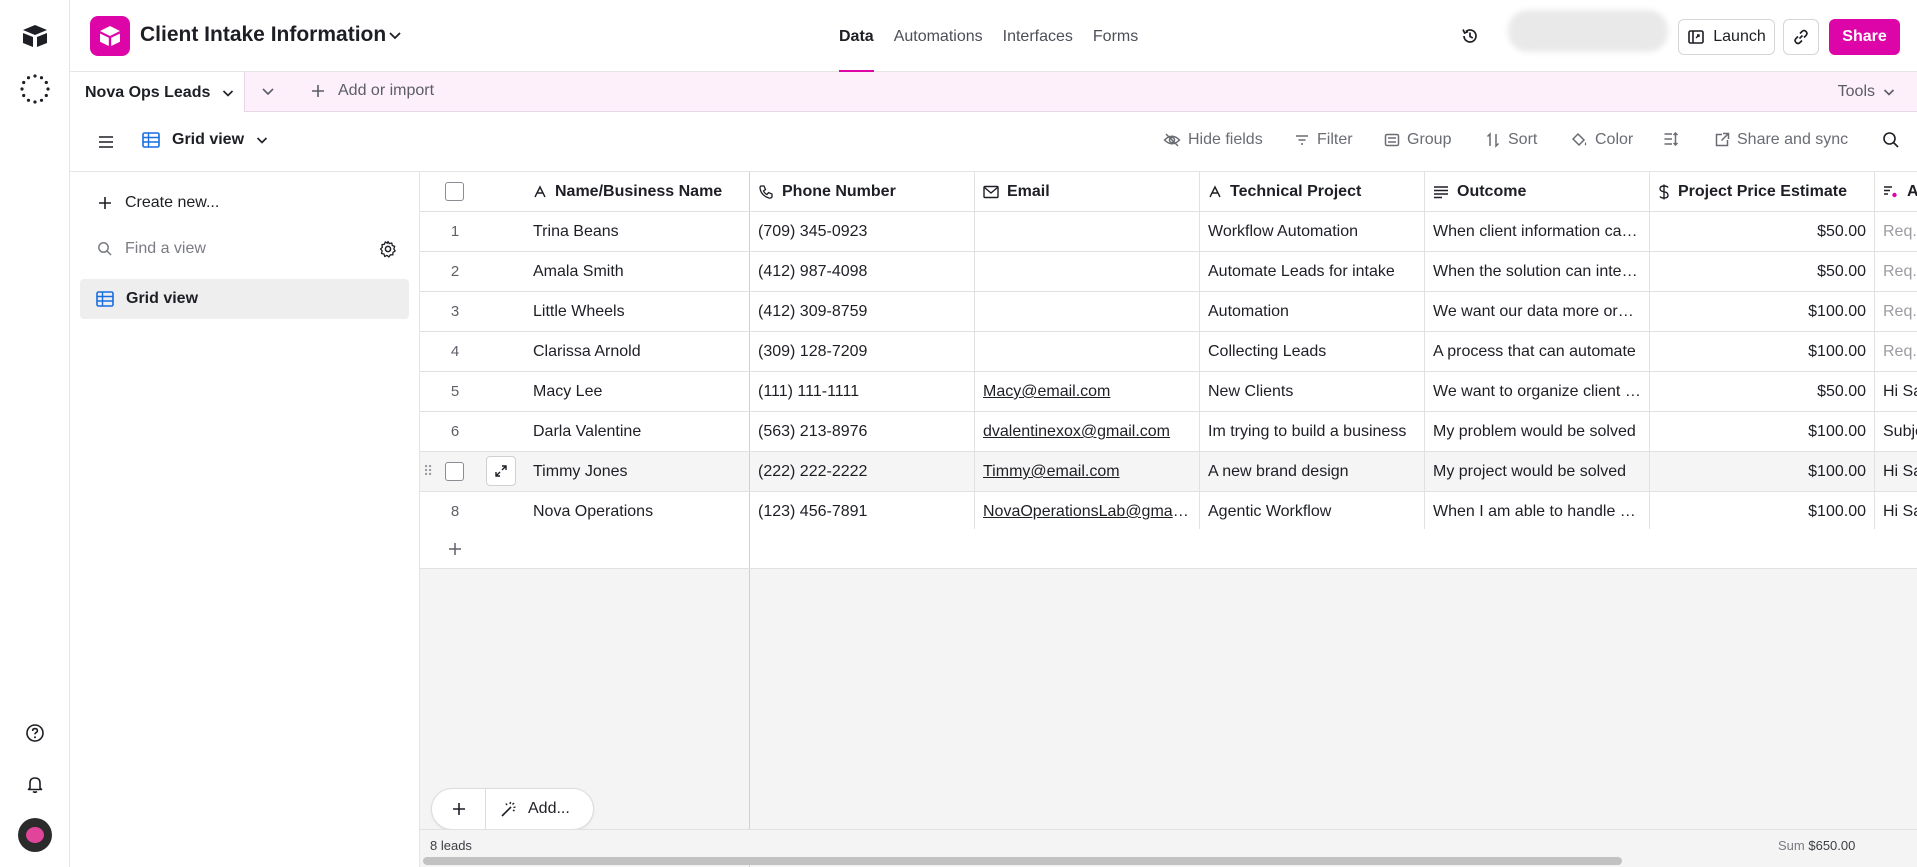  Describe the element at coordinates (585, 431) in the screenshot. I see `row-primary-cell: 6 Darla Valentine` at that location.